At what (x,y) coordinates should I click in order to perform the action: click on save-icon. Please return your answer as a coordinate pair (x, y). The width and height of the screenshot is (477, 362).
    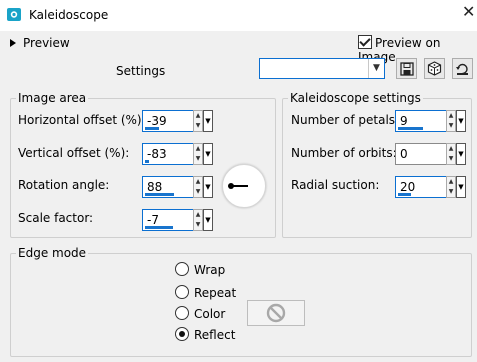
    Looking at the image, I should click on (406, 68).